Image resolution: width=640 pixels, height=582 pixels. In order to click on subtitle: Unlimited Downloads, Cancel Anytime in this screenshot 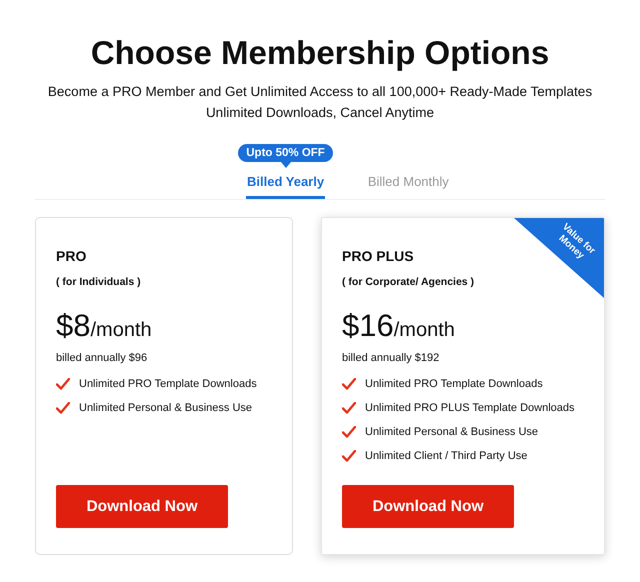, I will do `click(320, 113)`.